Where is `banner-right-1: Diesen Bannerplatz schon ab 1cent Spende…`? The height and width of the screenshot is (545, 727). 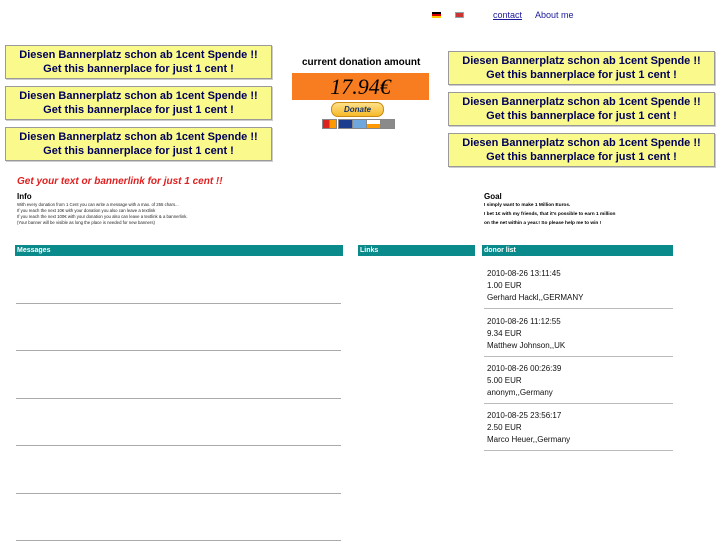
banner-right-1: Diesen Bannerplatz schon ab 1cent Spende… is located at coordinates (581, 68).